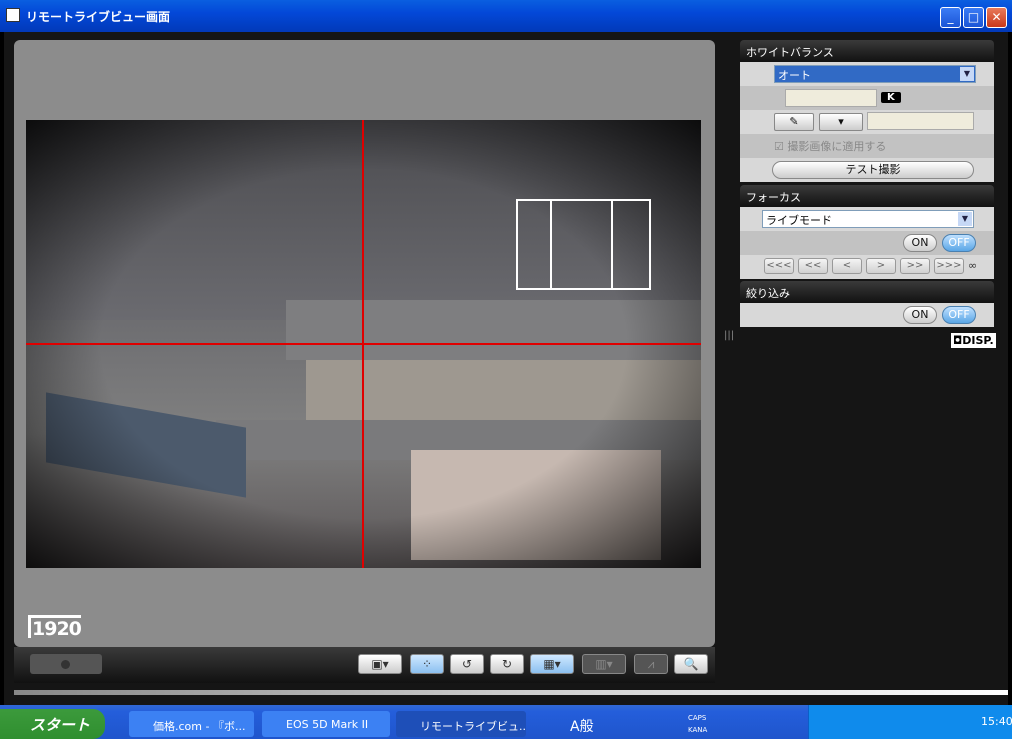 The image size is (1012, 739). What do you see at coordinates (891, 97) in the screenshot?
I see `kelvin-unit: K` at bounding box center [891, 97].